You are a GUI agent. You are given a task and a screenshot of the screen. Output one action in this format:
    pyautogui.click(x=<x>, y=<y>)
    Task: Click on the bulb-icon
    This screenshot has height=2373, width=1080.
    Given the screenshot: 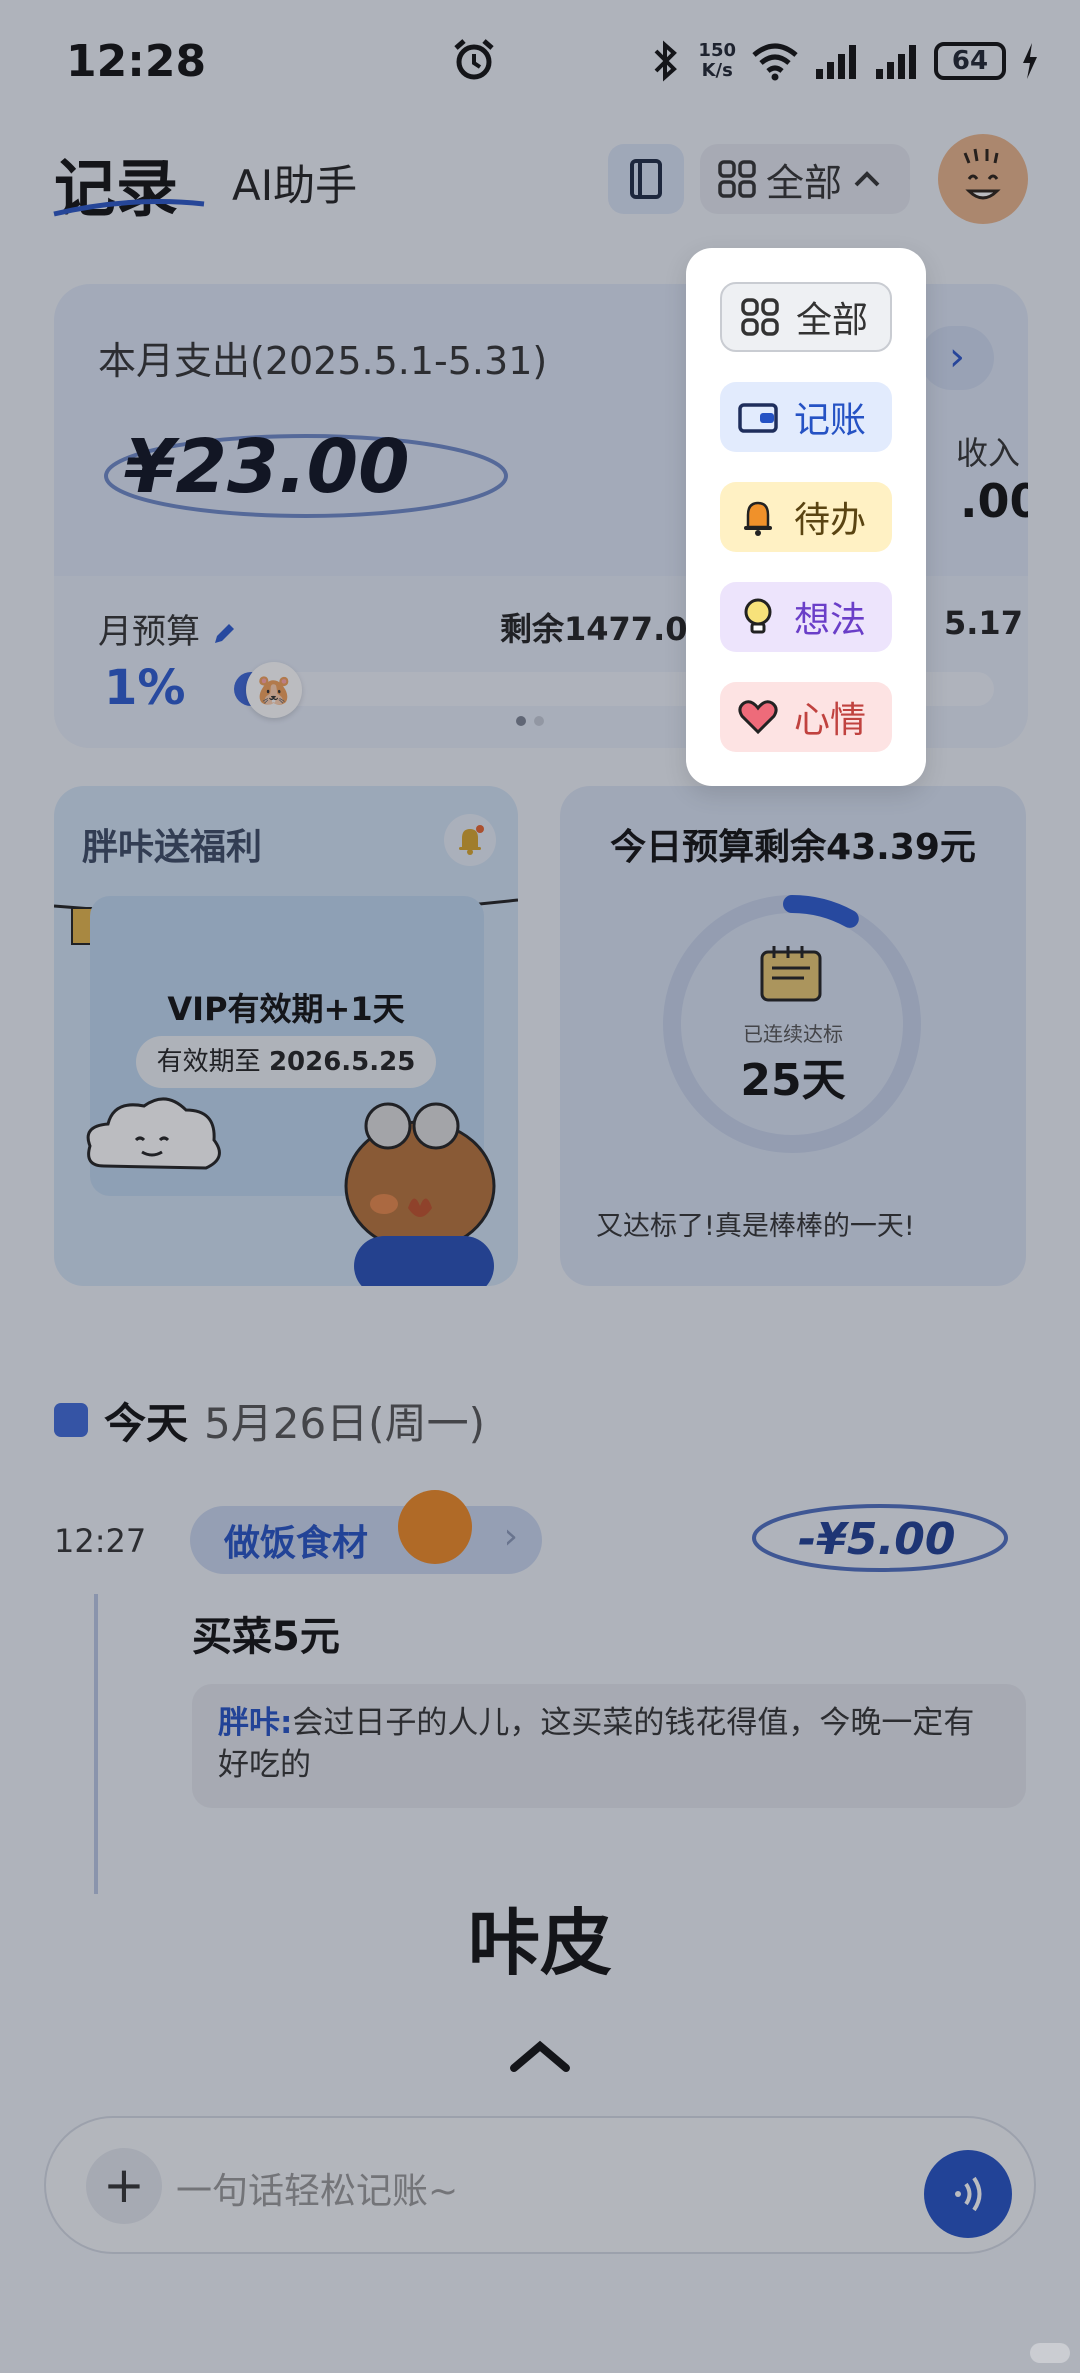 What is the action you would take?
    pyautogui.click(x=758, y=617)
    